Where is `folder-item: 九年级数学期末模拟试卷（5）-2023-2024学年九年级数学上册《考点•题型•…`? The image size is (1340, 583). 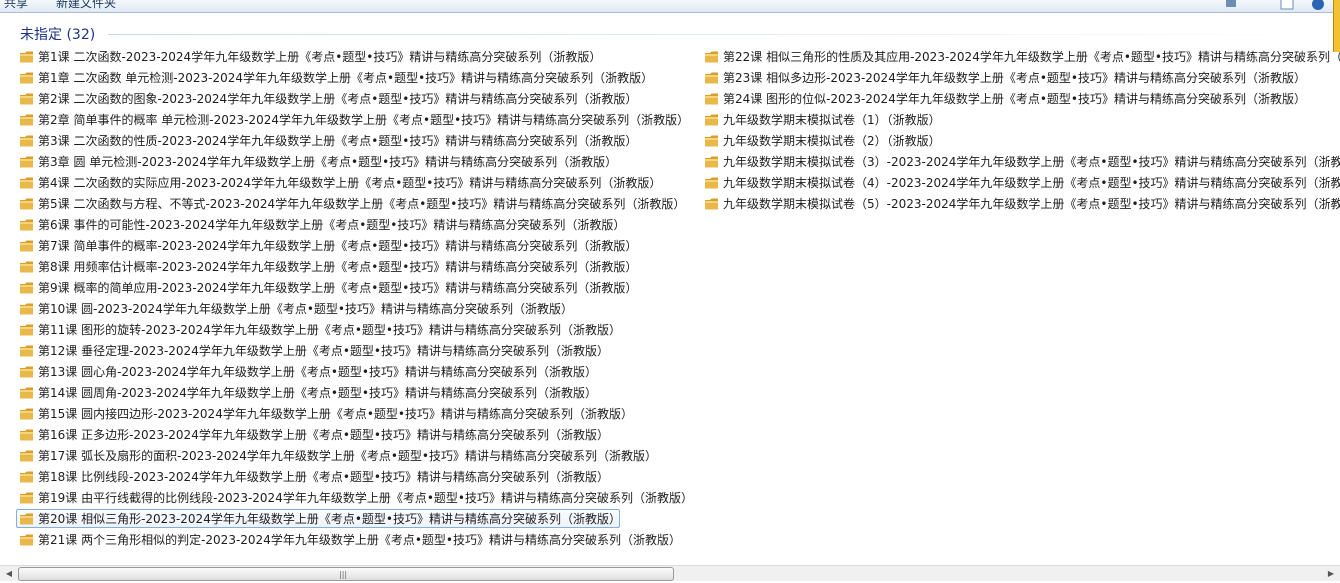 folder-item: 九年级数学期末模拟试卷（5）-2023-2024学年九年级数学上册《考点•题型•… is located at coordinates (1020, 203).